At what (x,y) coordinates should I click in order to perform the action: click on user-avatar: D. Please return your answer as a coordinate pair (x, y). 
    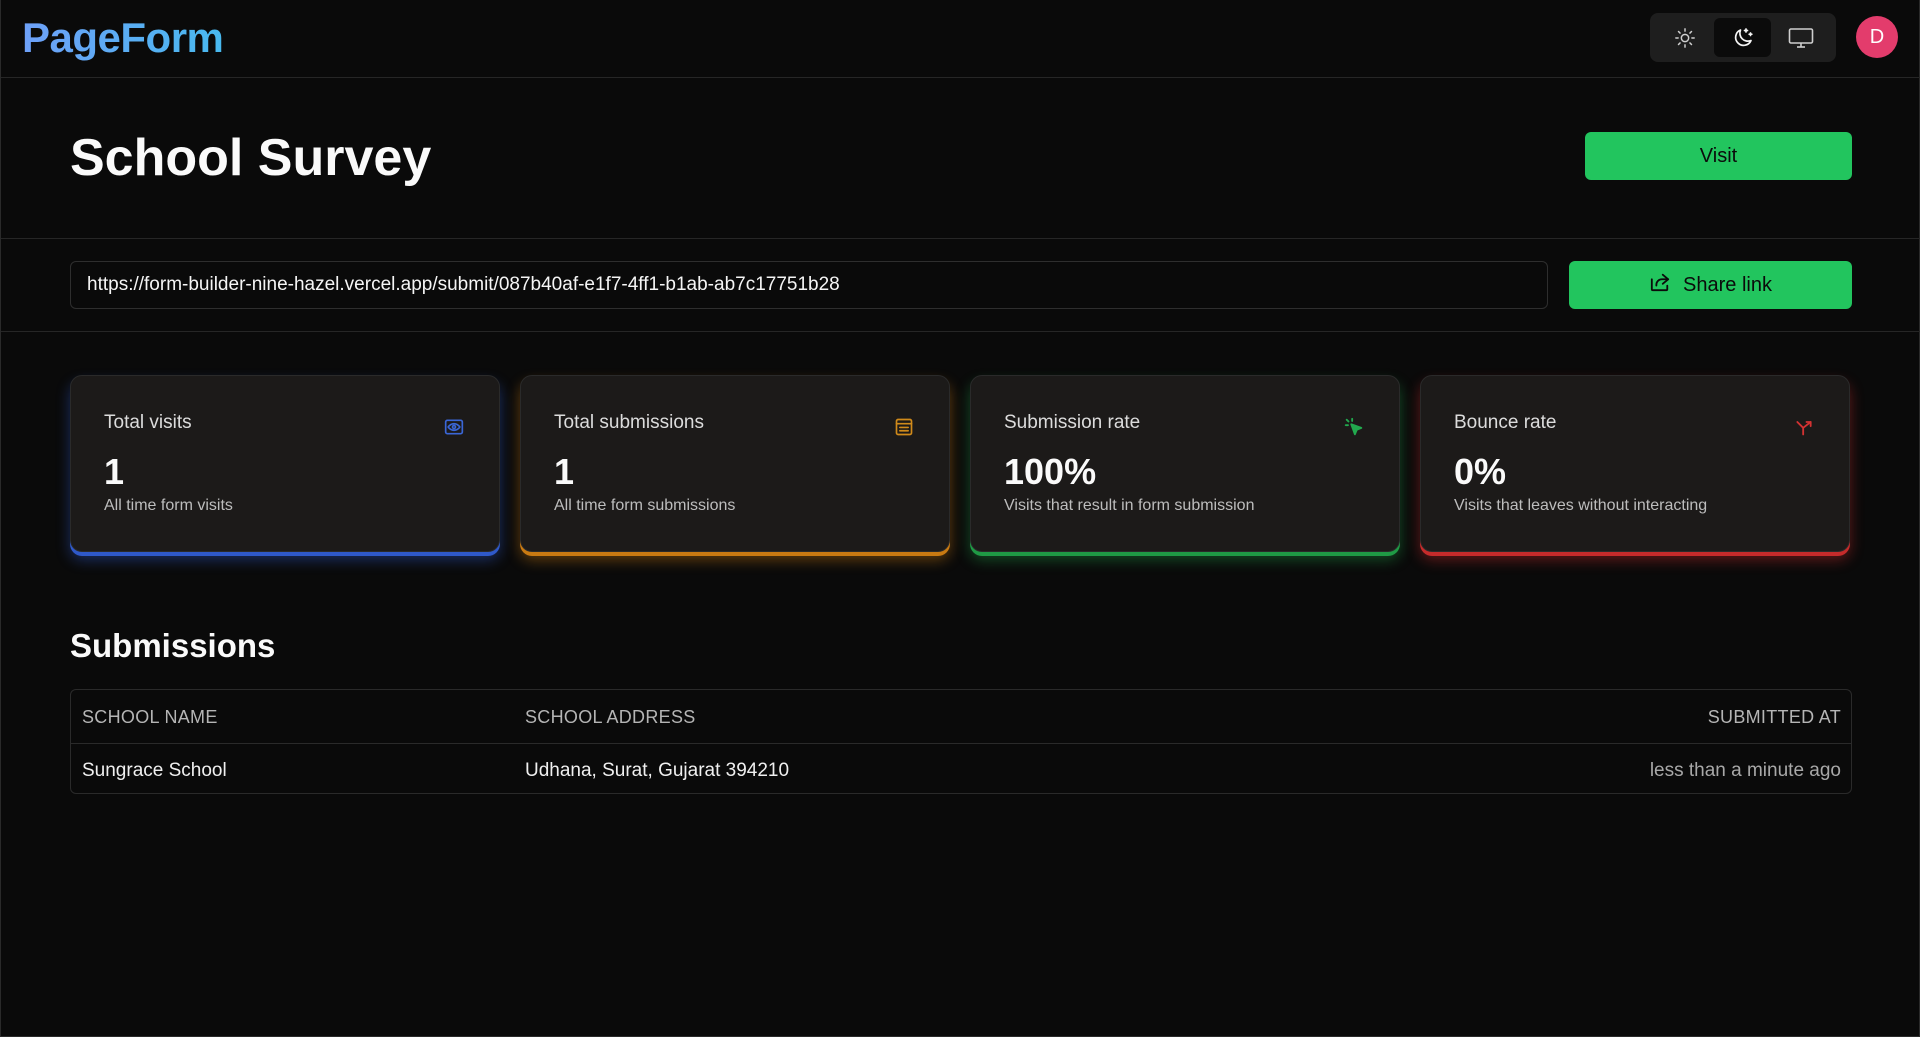
    Looking at the image, I should click on (1877, 37).